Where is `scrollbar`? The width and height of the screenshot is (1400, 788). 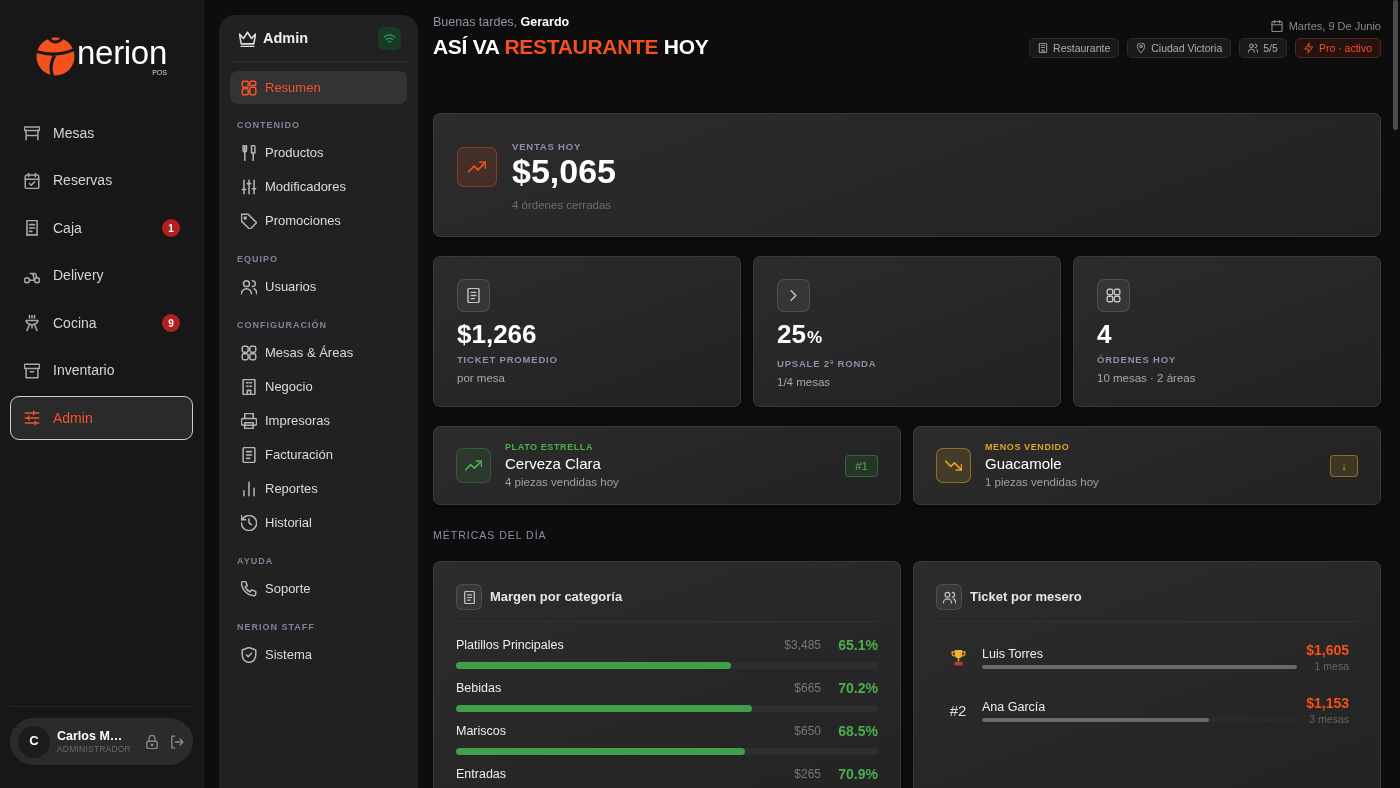
scrollbar is located at coordinates (1395, 65).